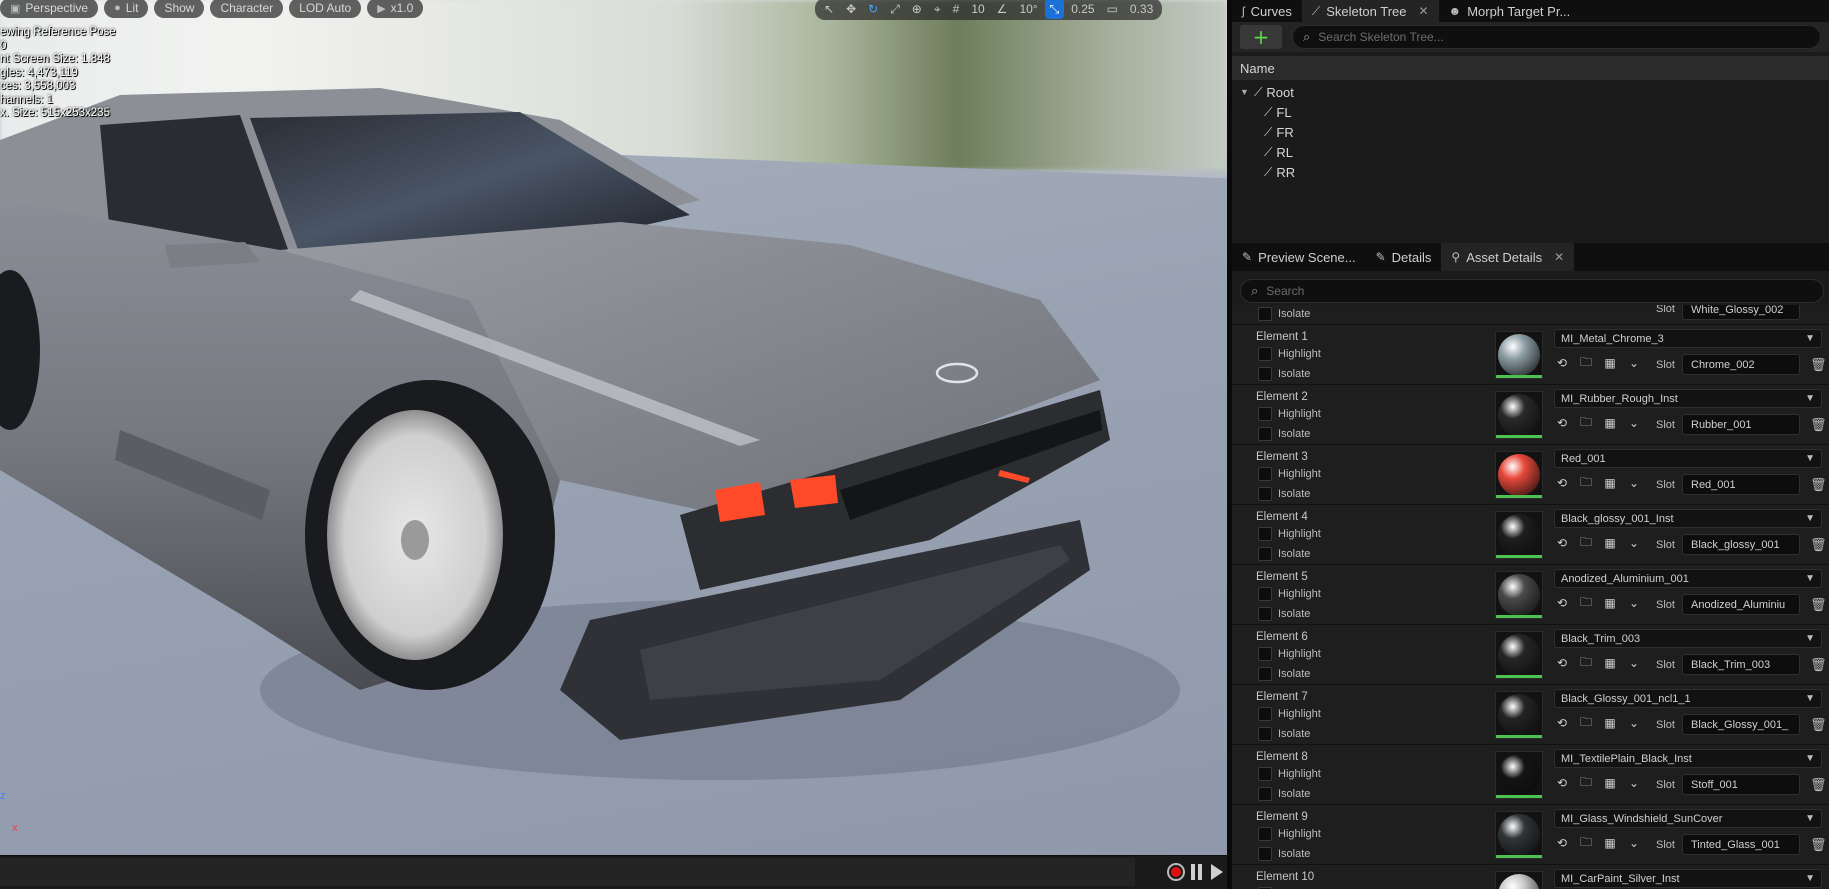 The width and height of the screenshot is (1829, 889). Describe the element at coordinates (1198, 872) in the screenshot. I see `pause-button` at that location.